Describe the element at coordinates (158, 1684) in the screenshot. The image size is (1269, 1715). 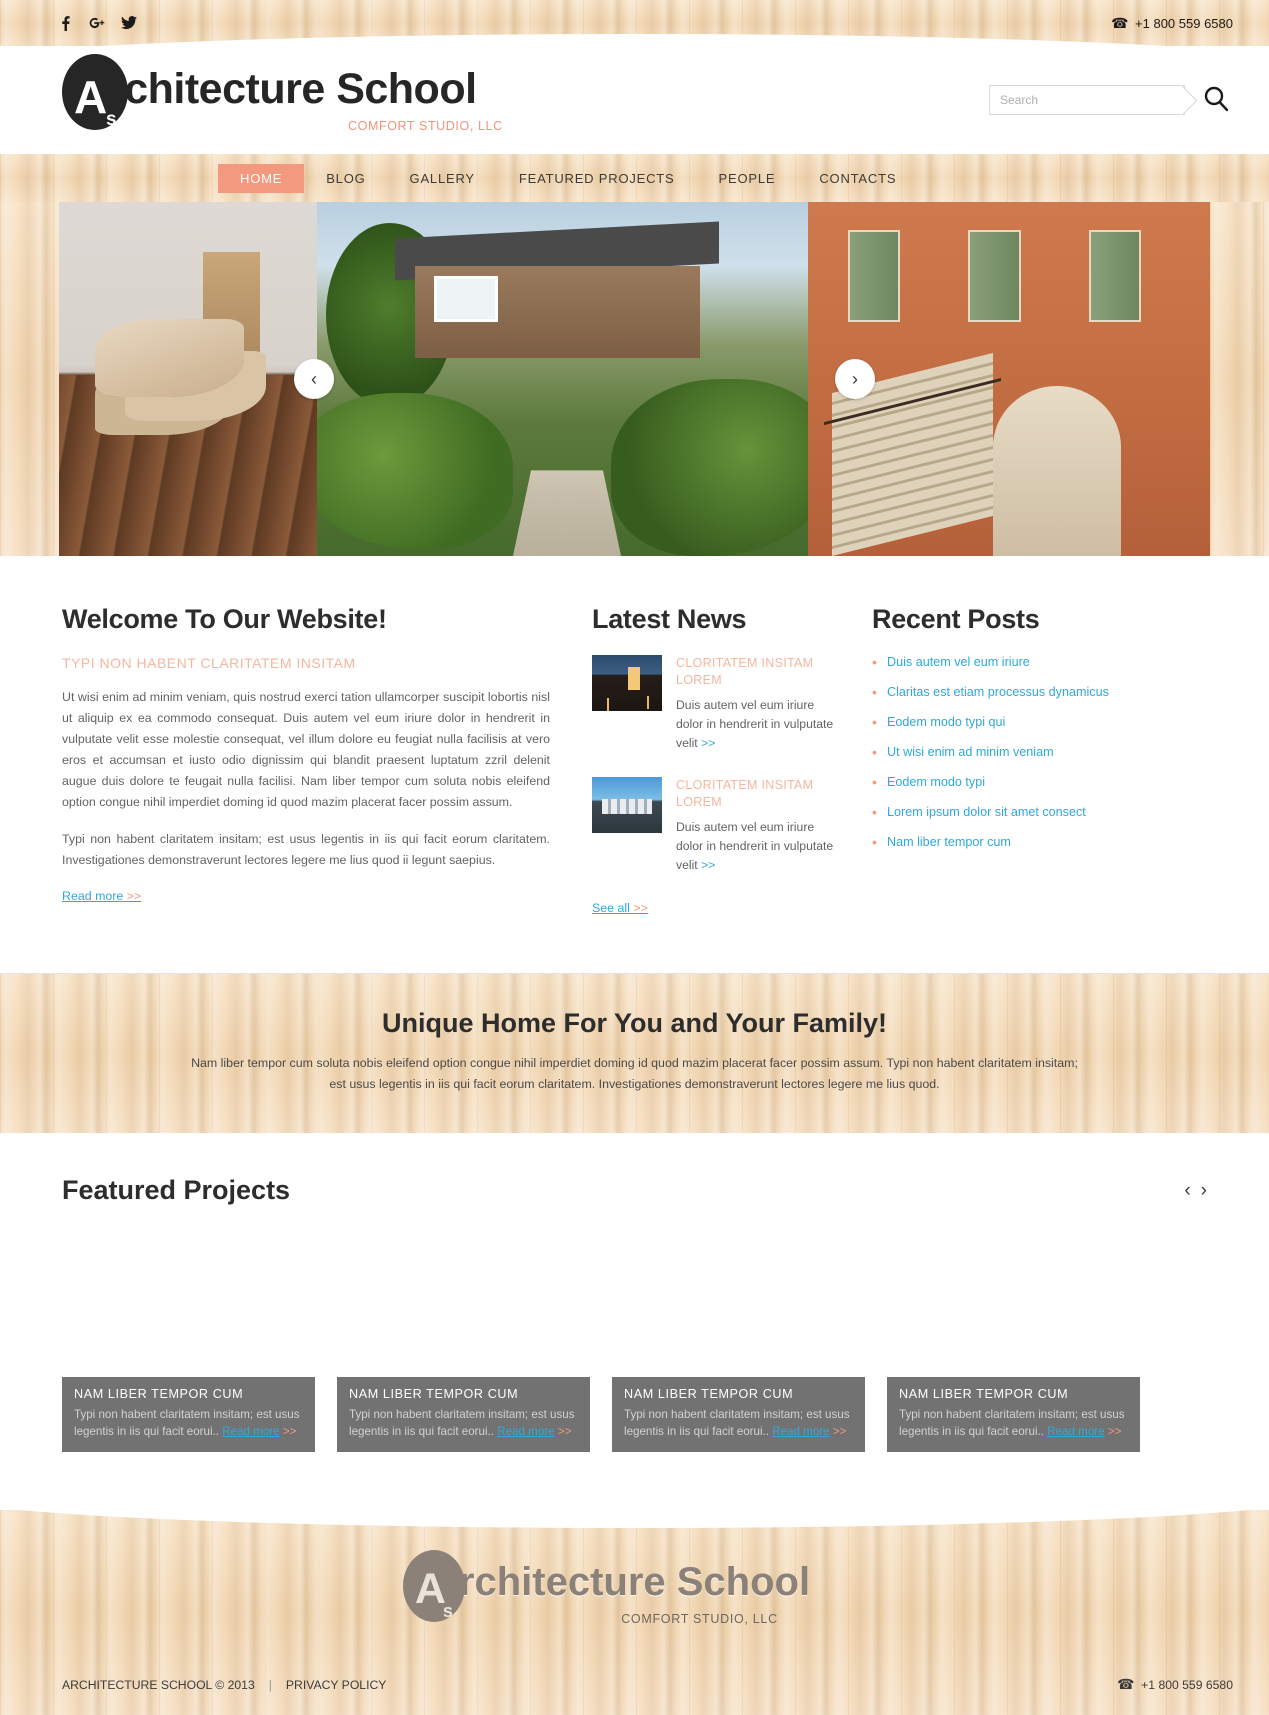
I see `footer-copyright: ARCHITECTURE SCHOOL © 2013` at that location.